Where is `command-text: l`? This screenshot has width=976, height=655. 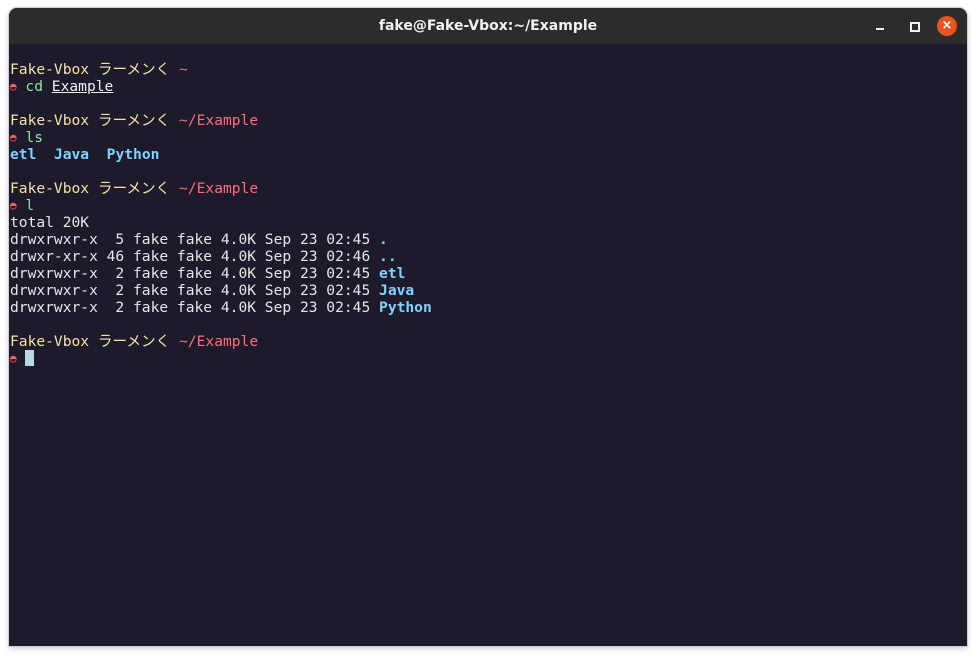 command-text: l is located at coordinates (30, 205).